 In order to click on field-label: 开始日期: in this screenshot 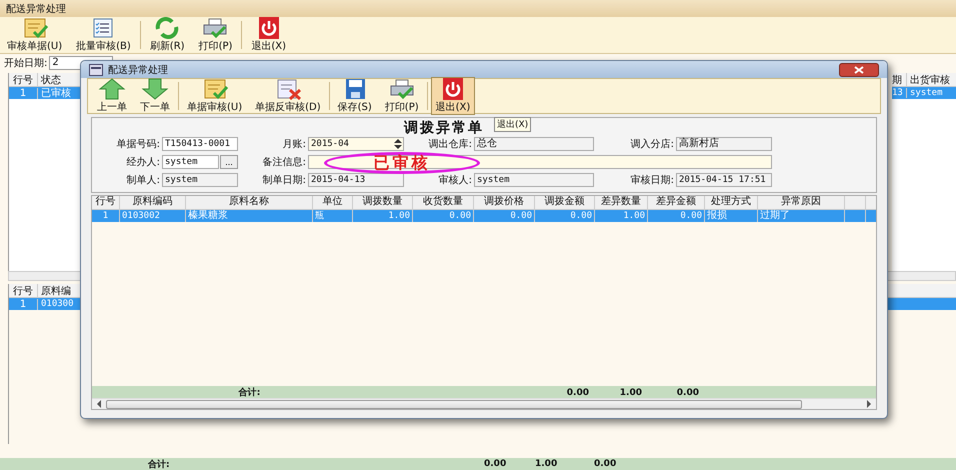, I will do `click(26, 63)`.